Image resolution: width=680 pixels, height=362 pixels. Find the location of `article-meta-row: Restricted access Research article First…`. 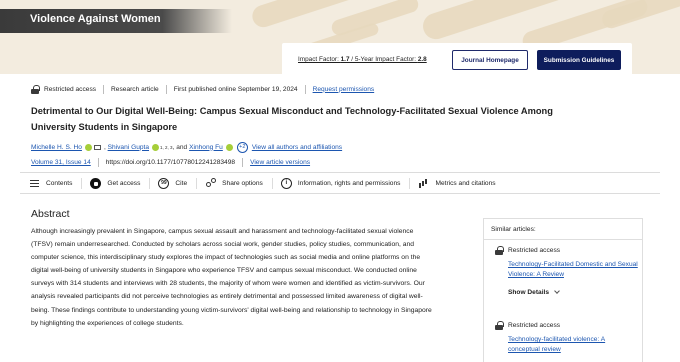

article-meta-row: Restricted access Research article First… is located at coordinates (202, 89).